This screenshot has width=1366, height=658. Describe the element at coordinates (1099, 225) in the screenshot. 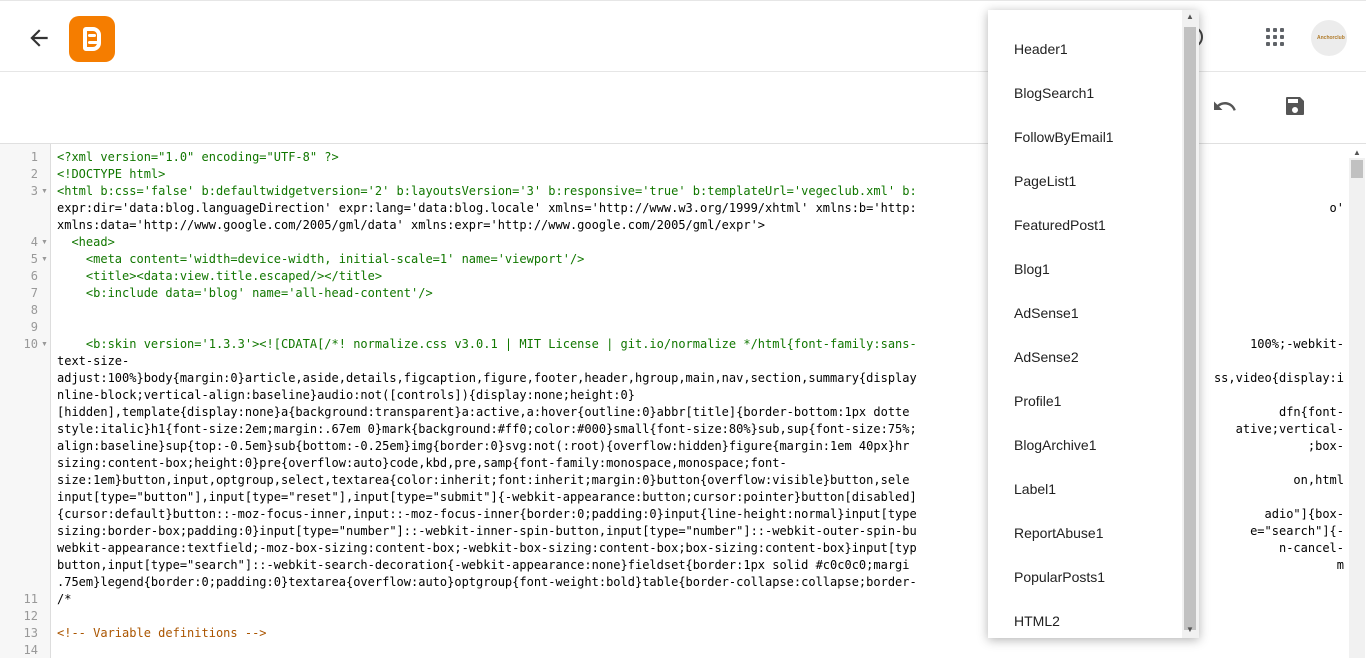

I see `widget-menu-item: FeaturedPost1` at that location.